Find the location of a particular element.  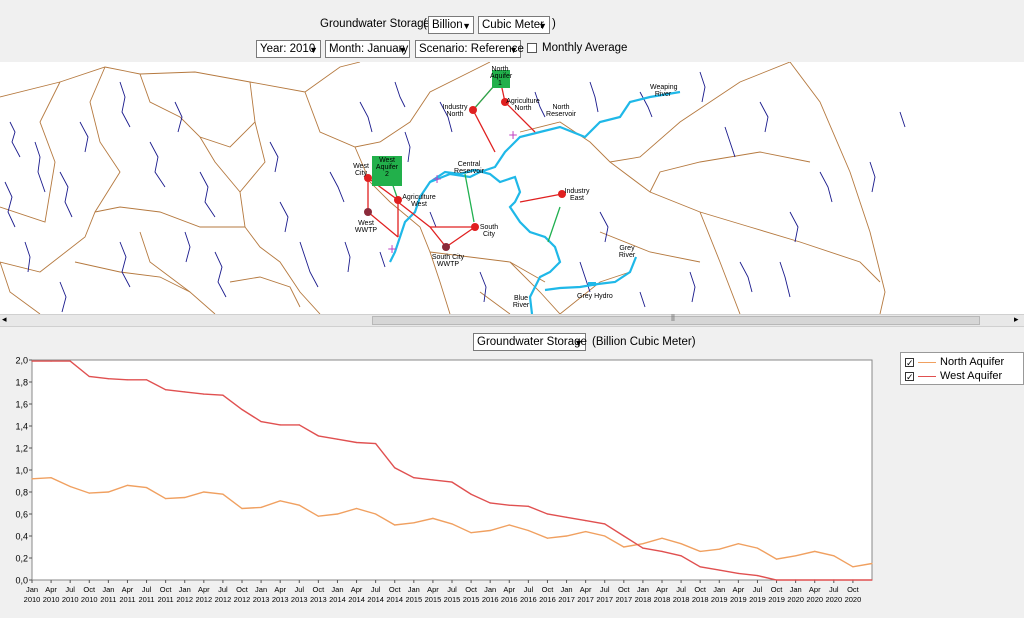

legend-label: West Aquifer is located at coordinates (971, 376).